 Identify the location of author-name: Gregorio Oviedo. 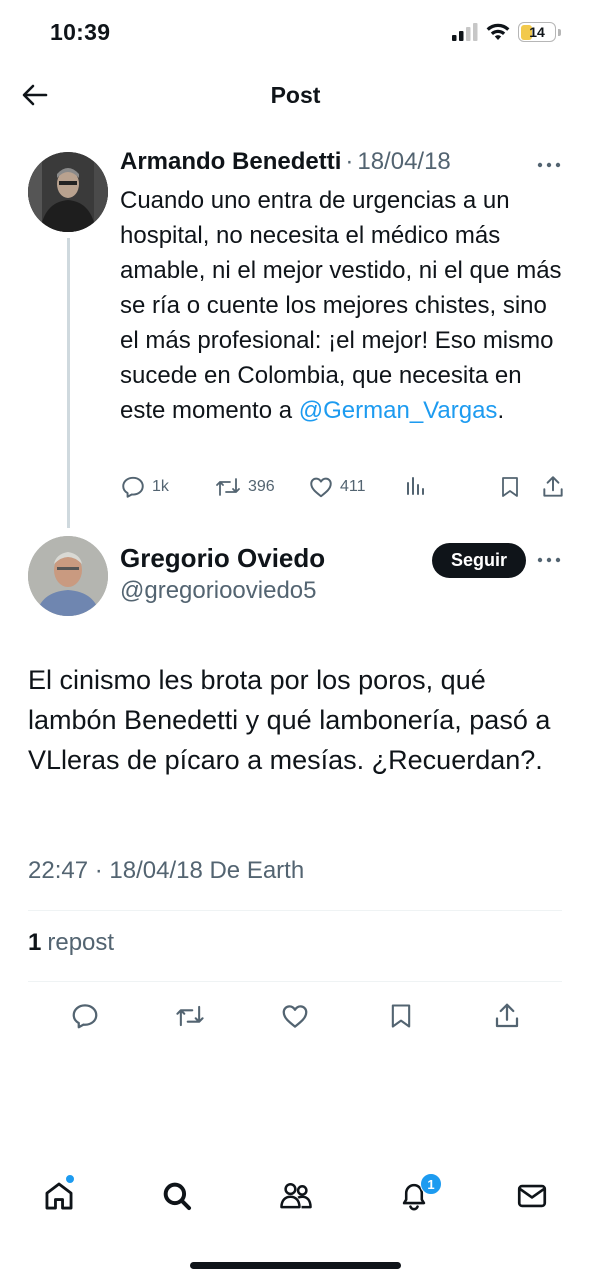
(222, 558).